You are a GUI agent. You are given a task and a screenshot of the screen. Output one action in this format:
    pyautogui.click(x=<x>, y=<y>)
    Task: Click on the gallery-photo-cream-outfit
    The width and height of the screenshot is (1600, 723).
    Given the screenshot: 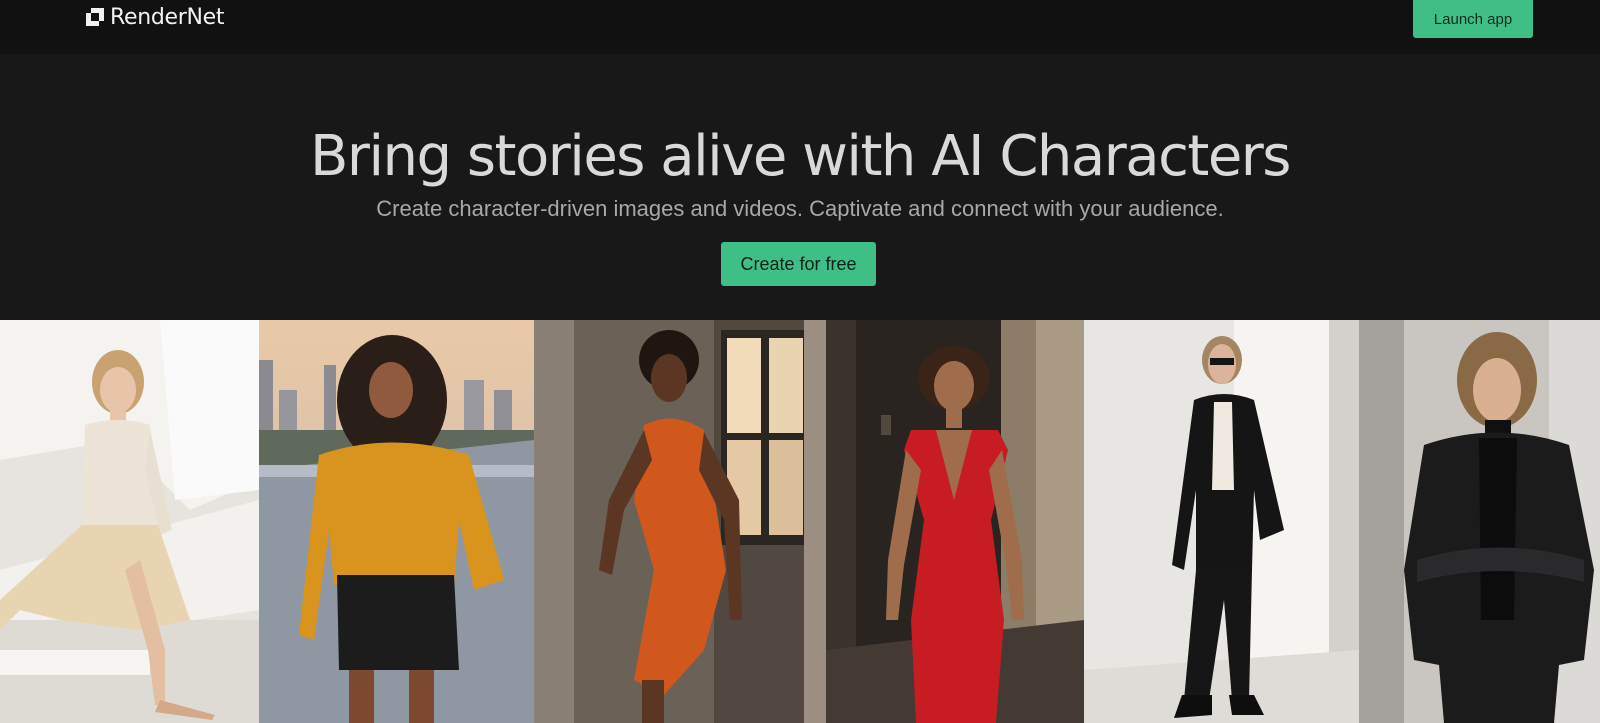 What is the action you would take?
    pyautogui.click(x=129, y=521)
    